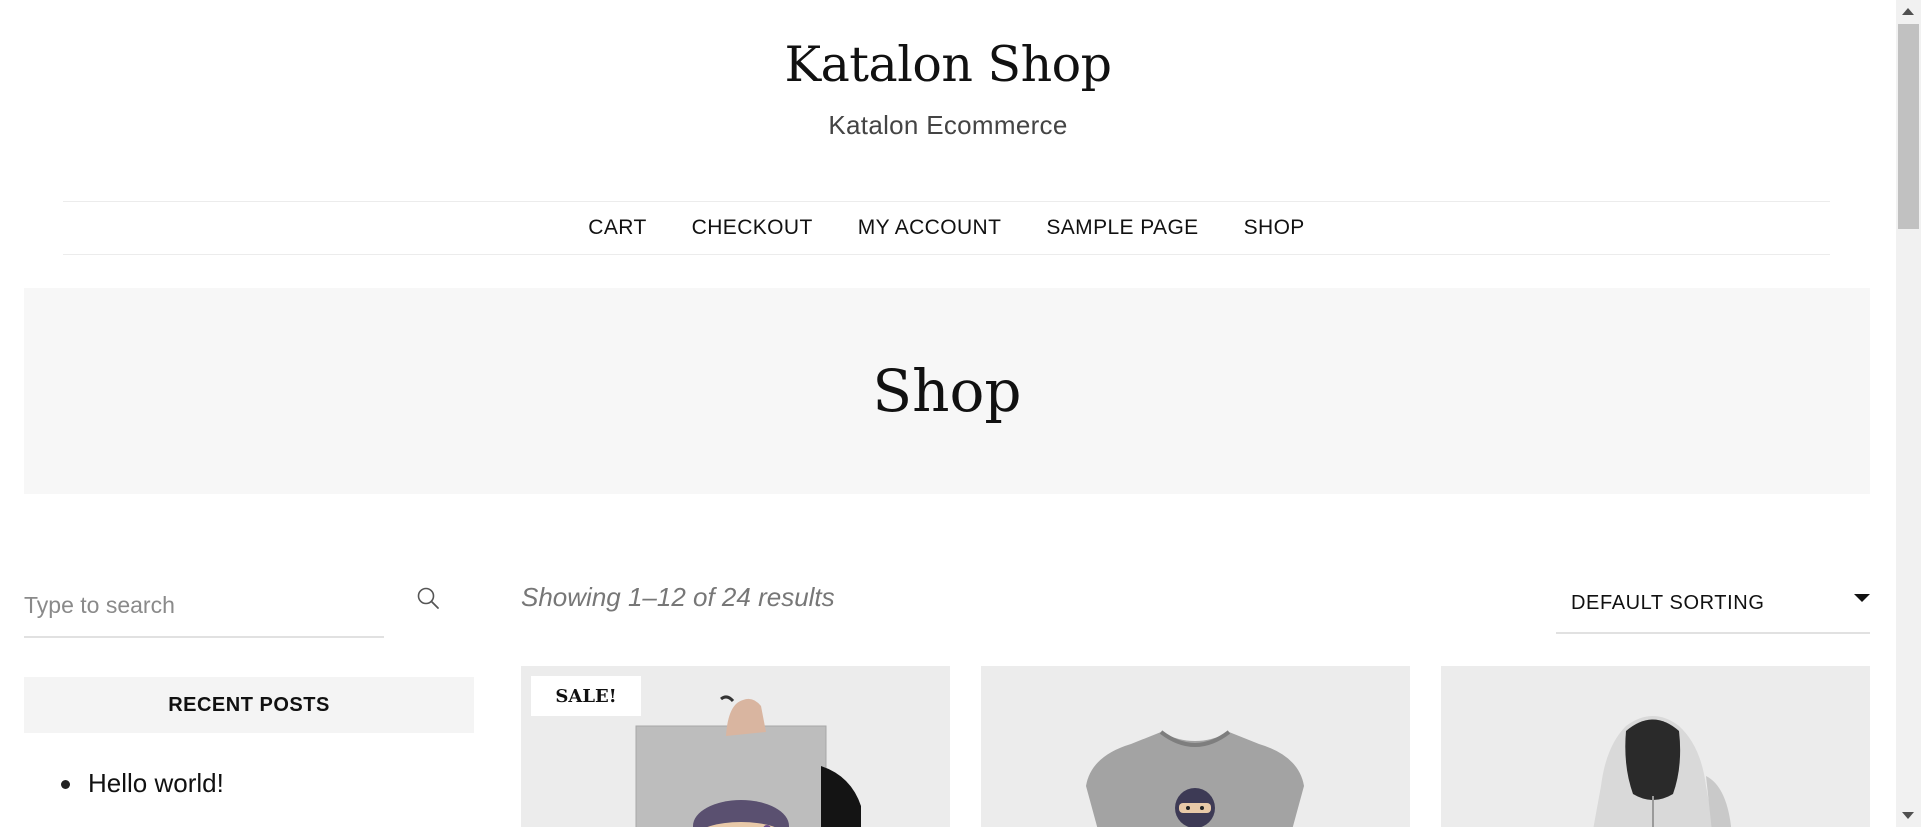  Describe the element at coordinates (1908, 815) in the screenshot. I see `scroll-down-arrow-icon` at that location.